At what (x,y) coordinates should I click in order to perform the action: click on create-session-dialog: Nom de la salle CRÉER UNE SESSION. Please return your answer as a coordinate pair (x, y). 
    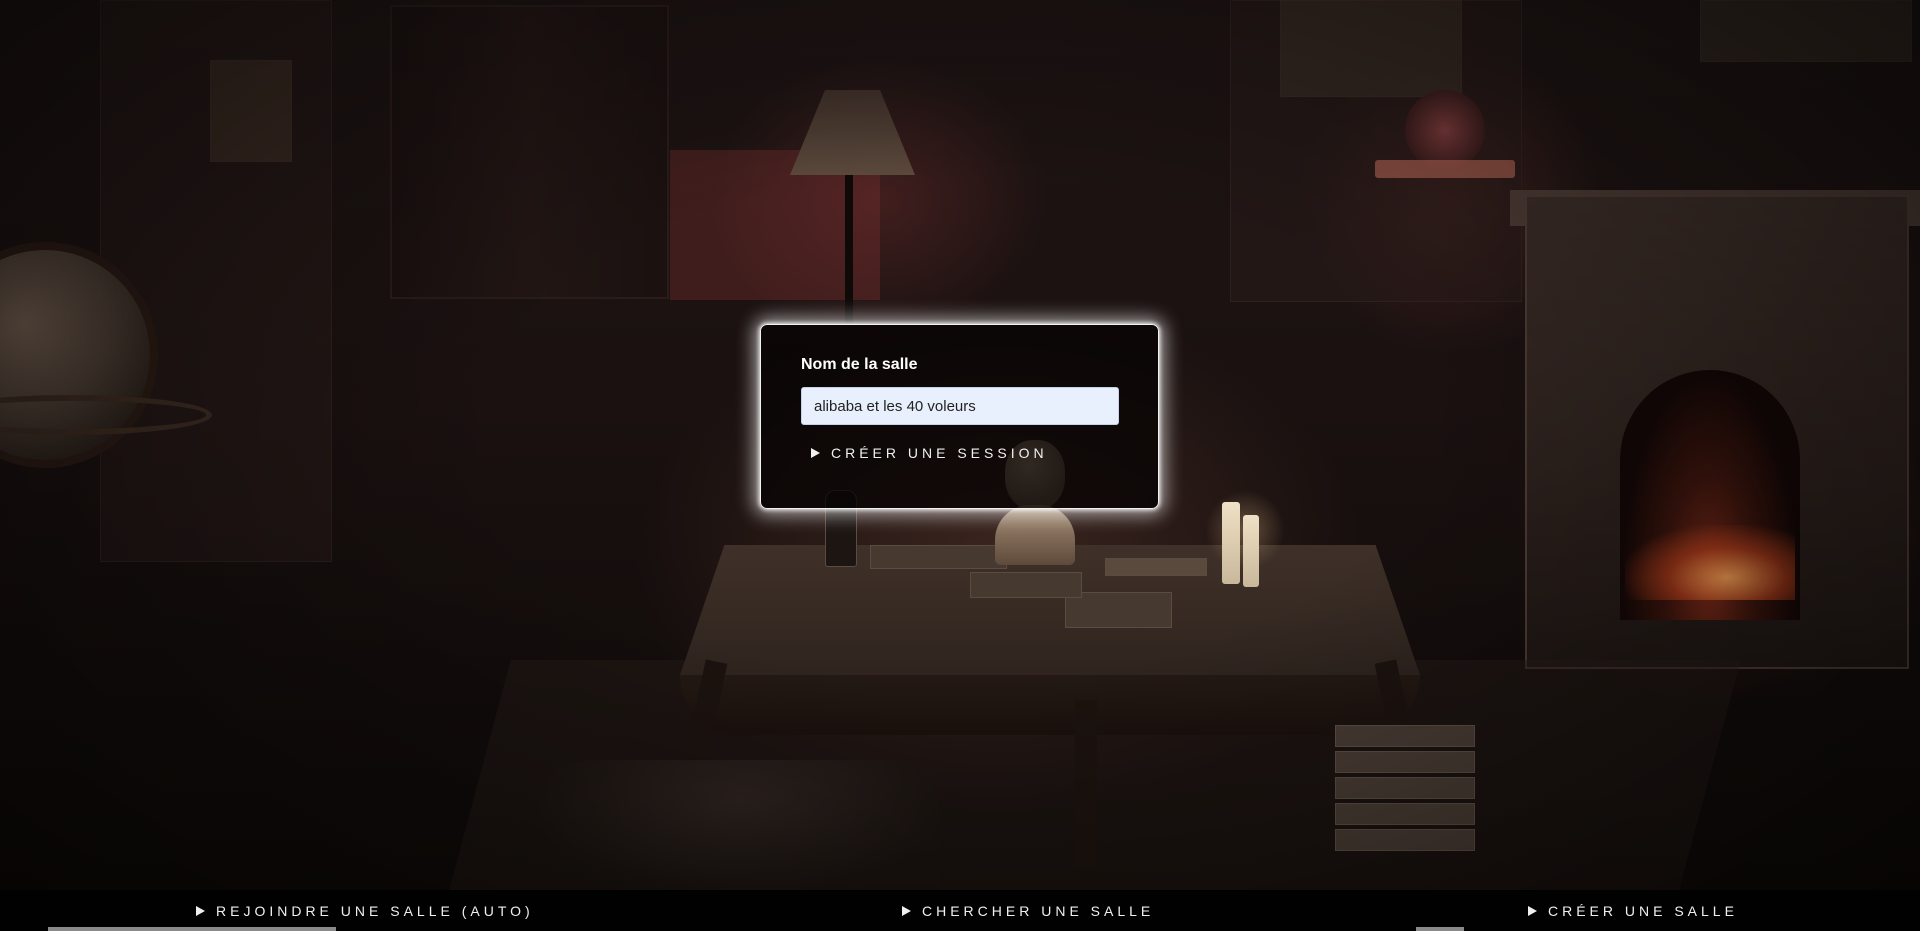
    Looking at the image, I should click on (959, 416).